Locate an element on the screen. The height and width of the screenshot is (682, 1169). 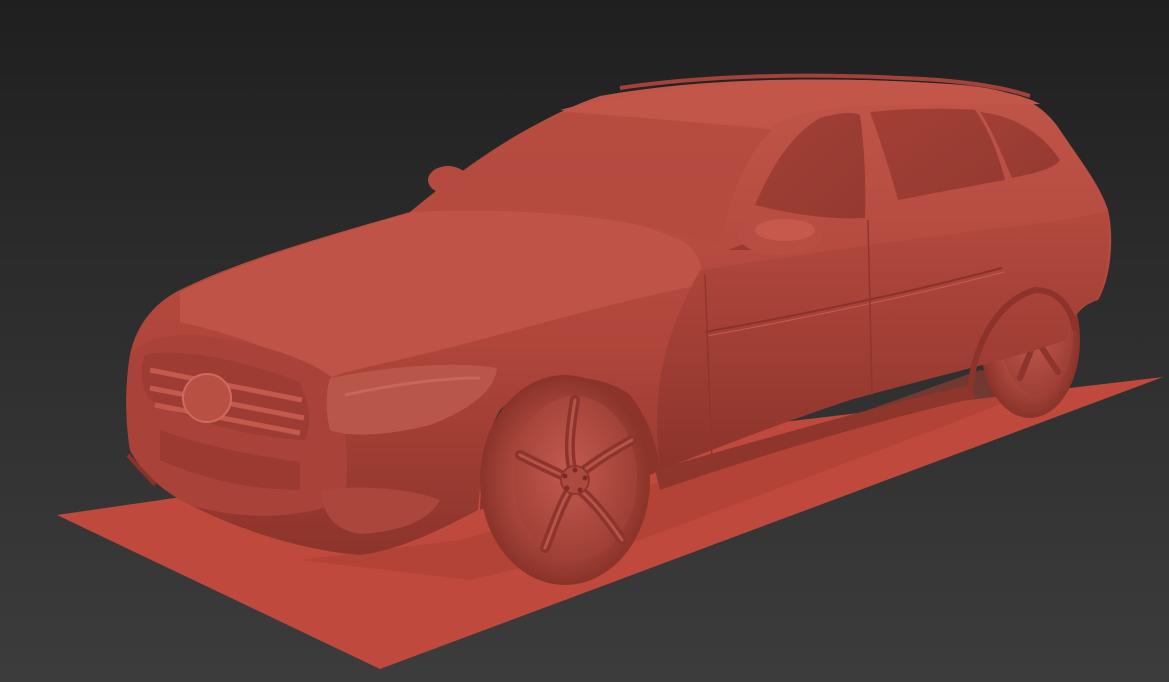
badge-icon is located at coordinates (207, 398).